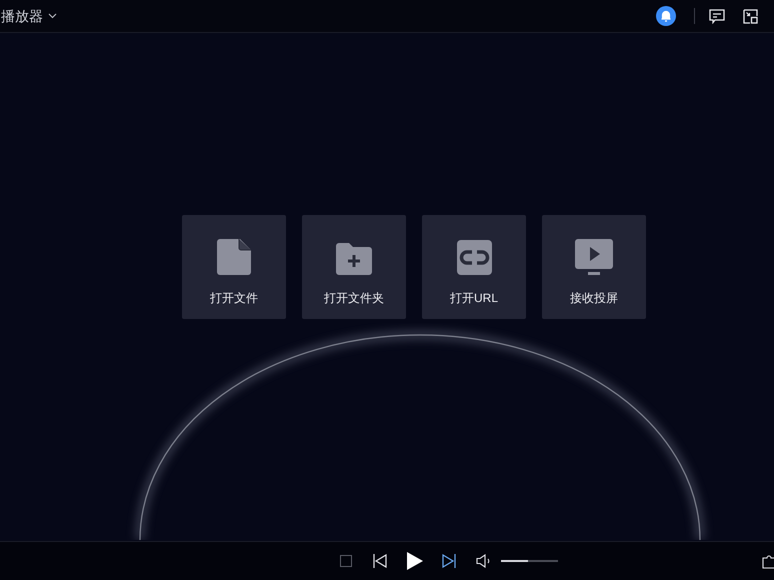  Describe the element at coordinates (474, 257) in the screenshot. I see `link-icon` at that location.